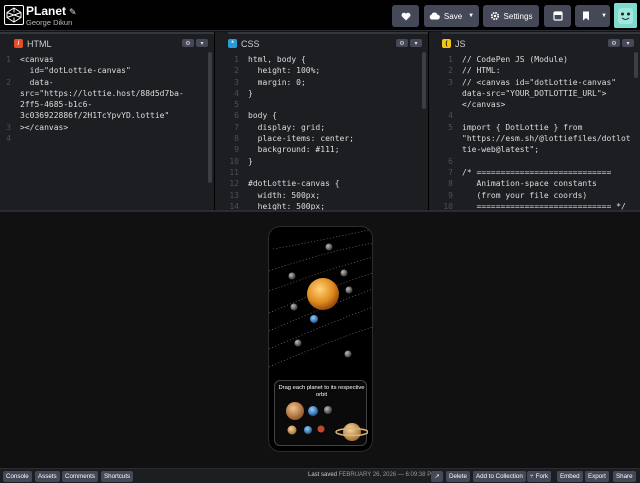 The width and height of the screenshot is (640, 483). What do you see at coordinates (541, 104) in the screenshot?
I see `code-line: </canvas>` at bounding box center [541, 104].